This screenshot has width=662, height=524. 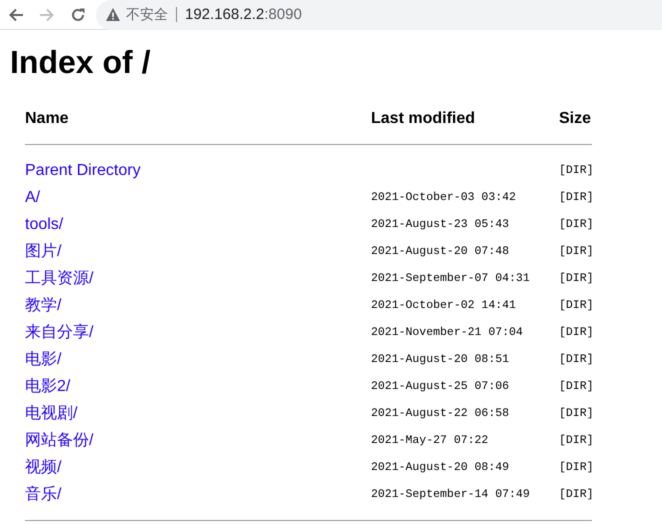 I want to click on name-column-header: Name, so click(x=47, y=119).